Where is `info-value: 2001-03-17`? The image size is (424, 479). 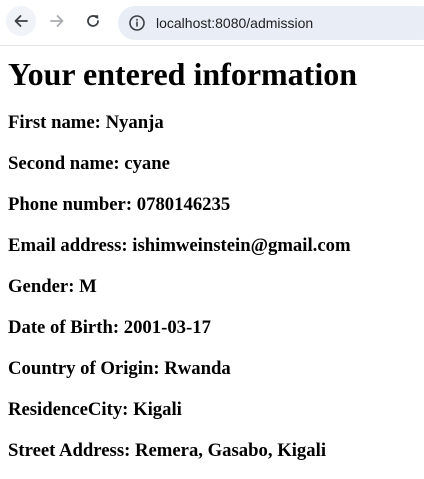
info-value: 2001-03-17 is located at coordinates (167, 327).